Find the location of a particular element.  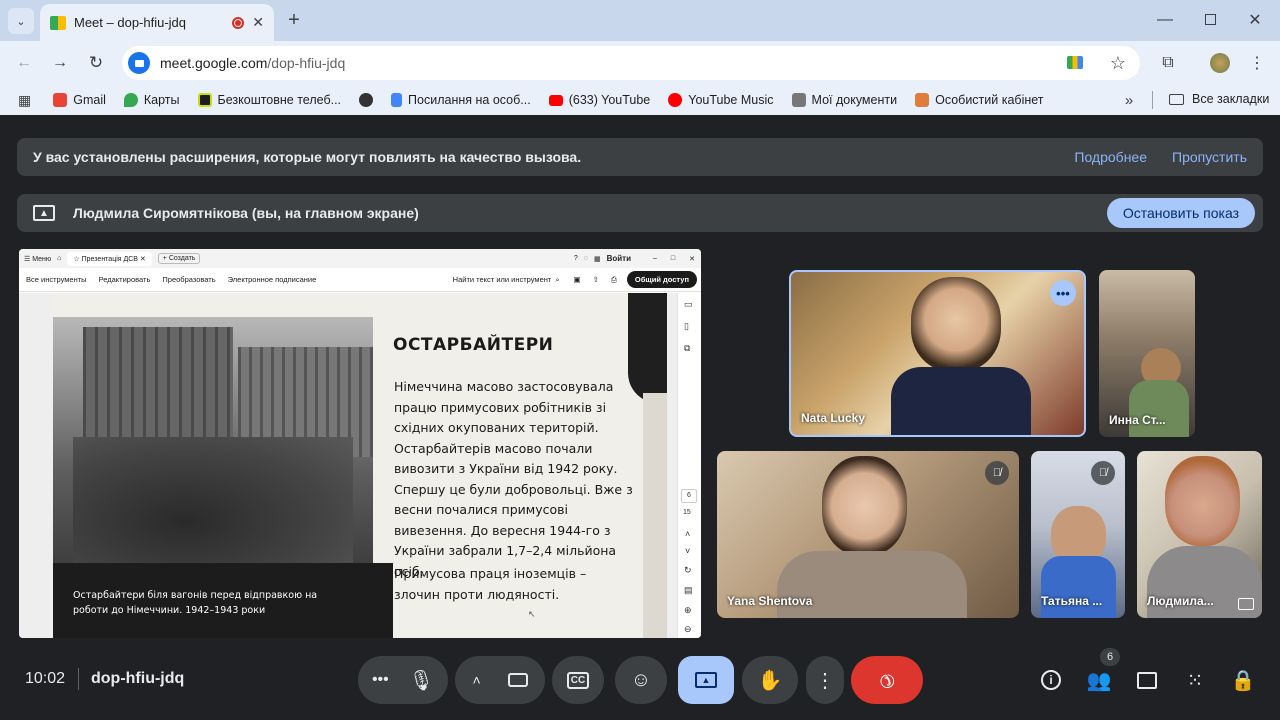

emoji-button: ☺ is located at coordinates (641, 680).